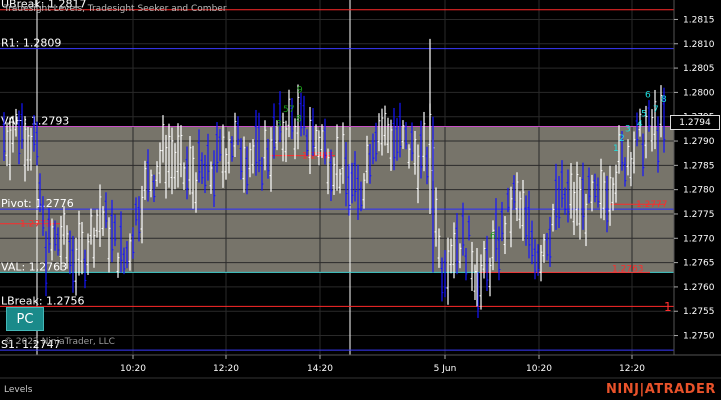  I want to click on price-axis-label: 1.2760, so click(699, 288).